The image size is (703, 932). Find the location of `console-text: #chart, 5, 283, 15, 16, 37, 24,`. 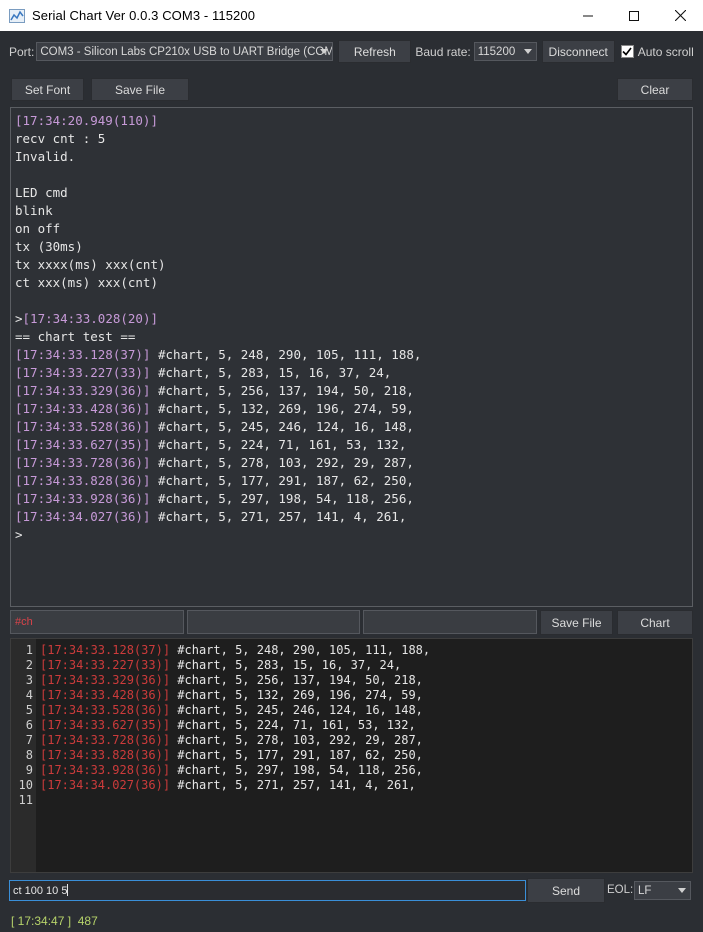

console-text: #chart, 5, 283, 15, 16, 37, 24, is located at coordinates (271, 372).